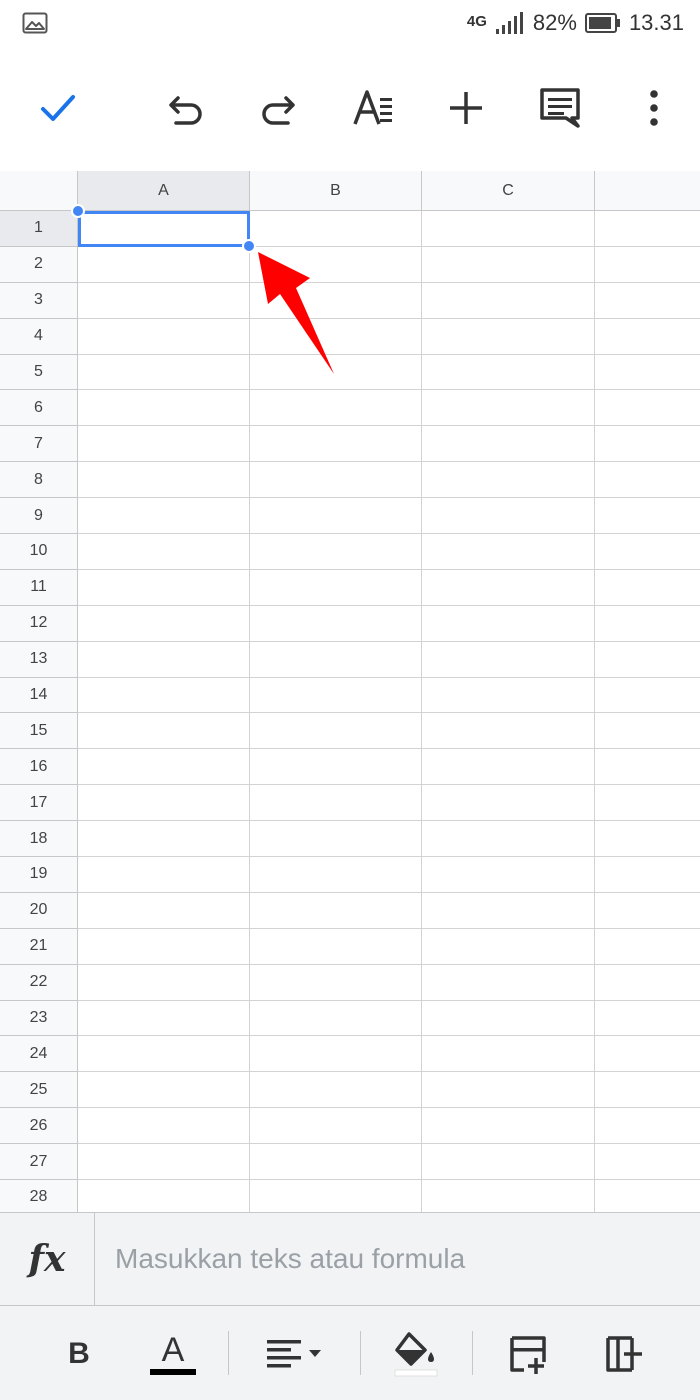 The width and height of the screenshot is (700, 1400). What do you see at coordinates (39, 552) in the screenshot?
I see `row-header: 10` at bounding box center [39, 552].